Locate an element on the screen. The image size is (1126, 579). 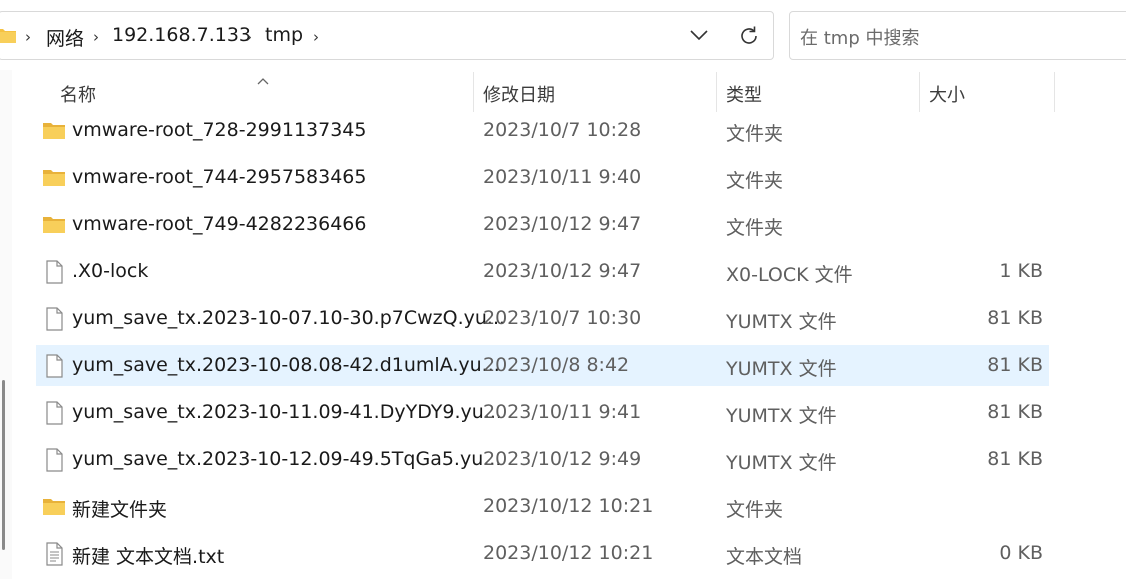
text-file-icon is located at coordinates (54, 554).